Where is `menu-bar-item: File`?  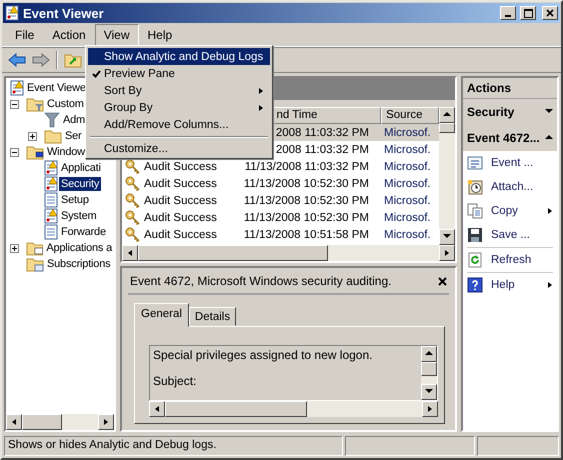
menu-bar-item: File is located at coordinates (25, 35).